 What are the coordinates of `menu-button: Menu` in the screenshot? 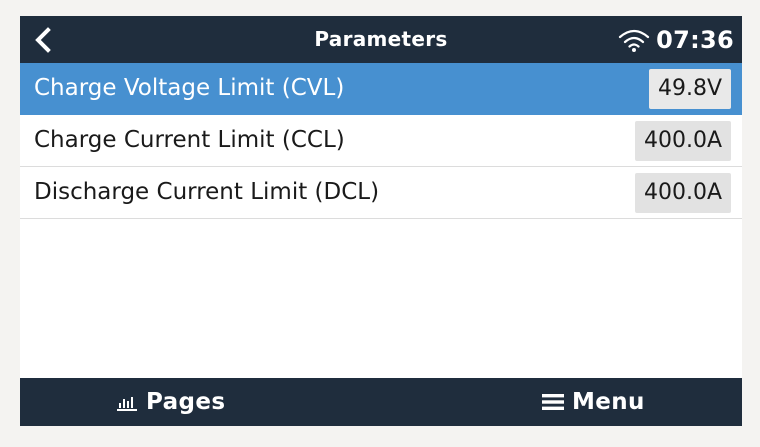 It's located at (593, 402).